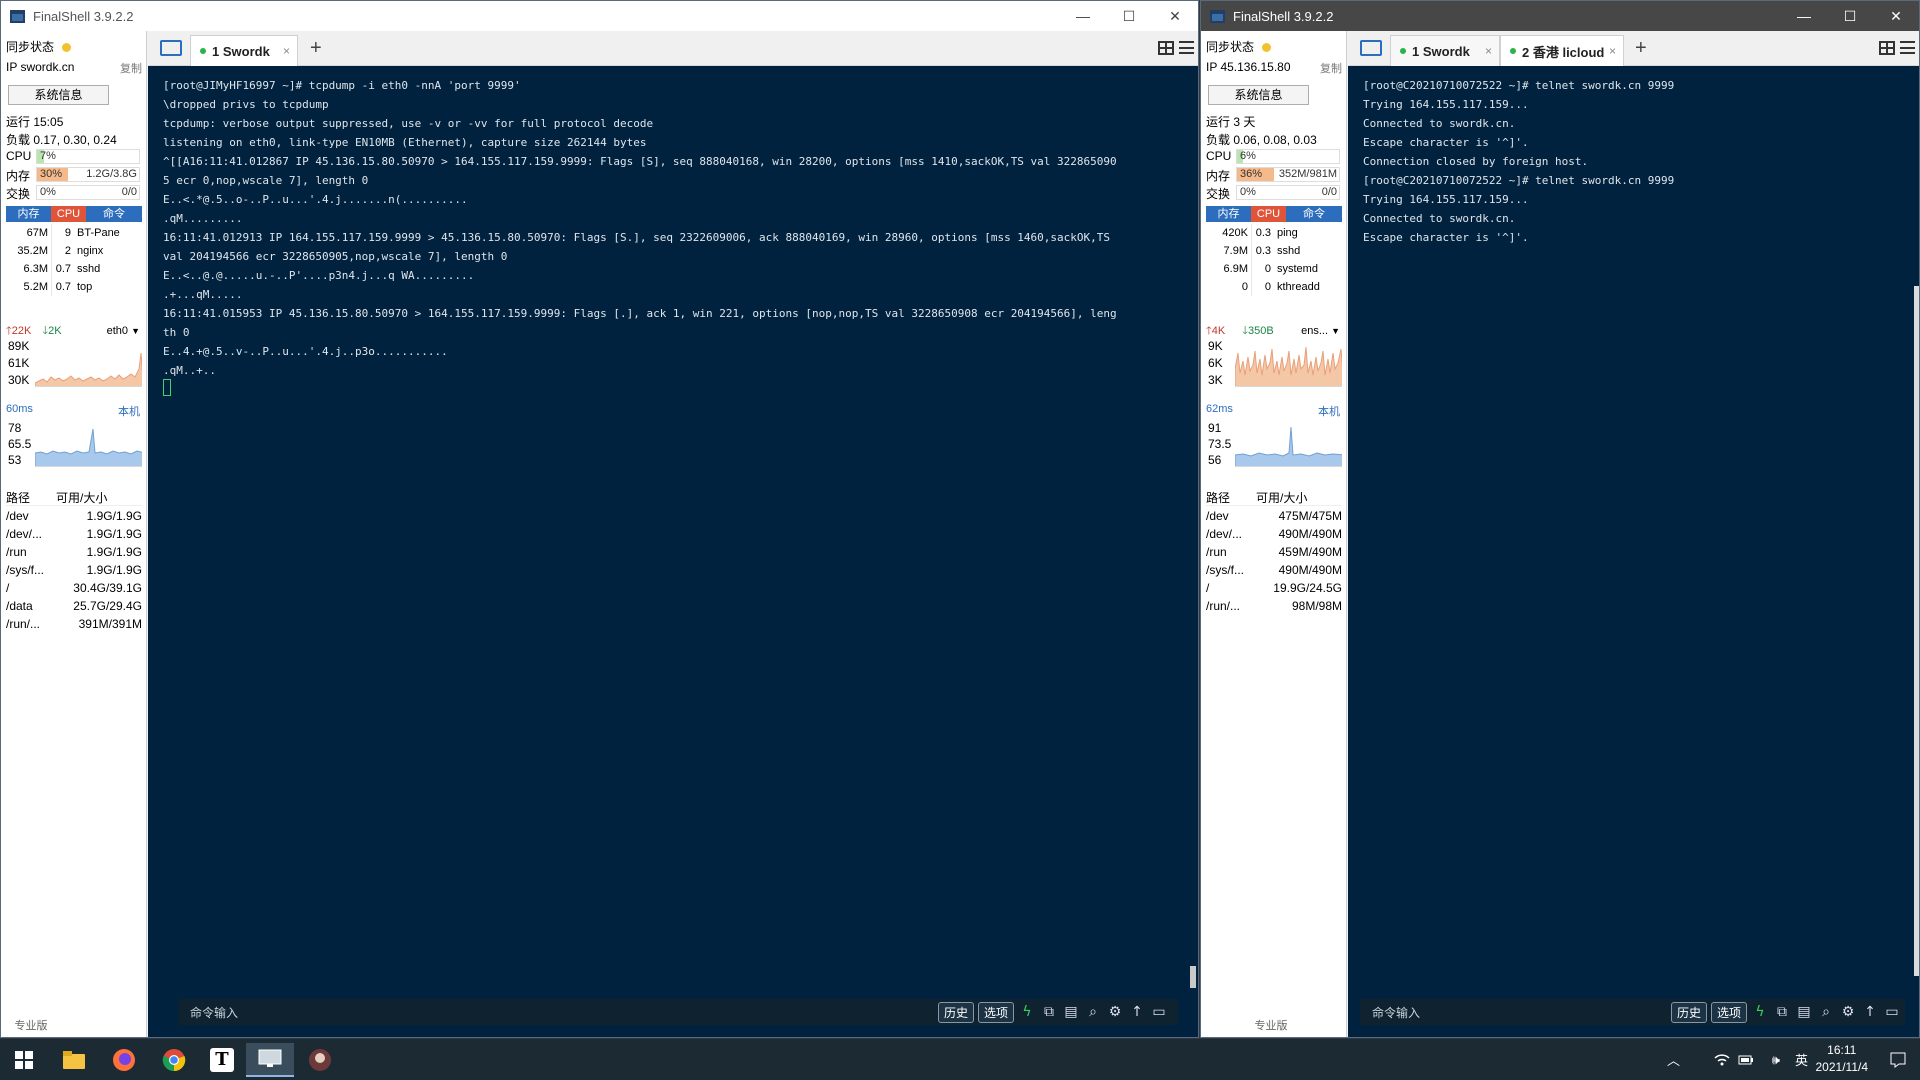 Image resolution: width=1920 pixels, height=1080 pixels. I want to click on volume-icon: 🕪, so click(1776, 1059).